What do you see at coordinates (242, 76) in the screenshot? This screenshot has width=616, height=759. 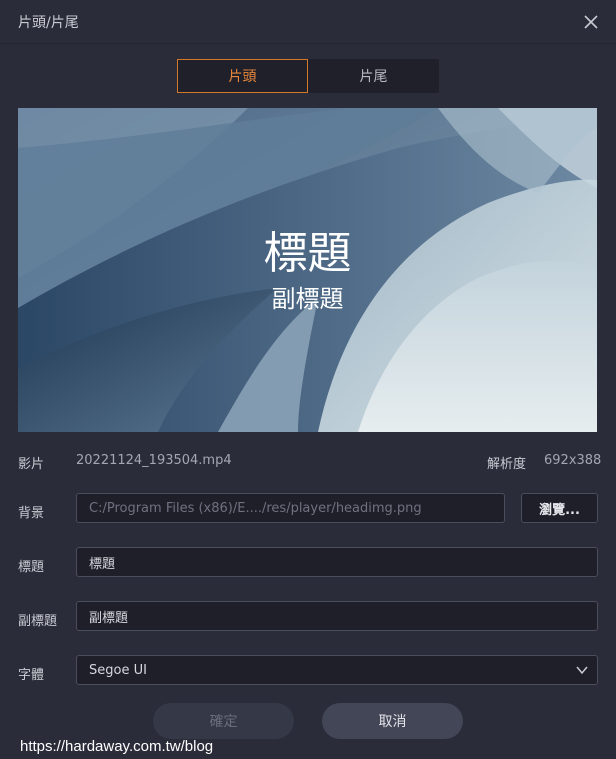 I see `tab-intro: 片頭` at bounding box center [242, 76].